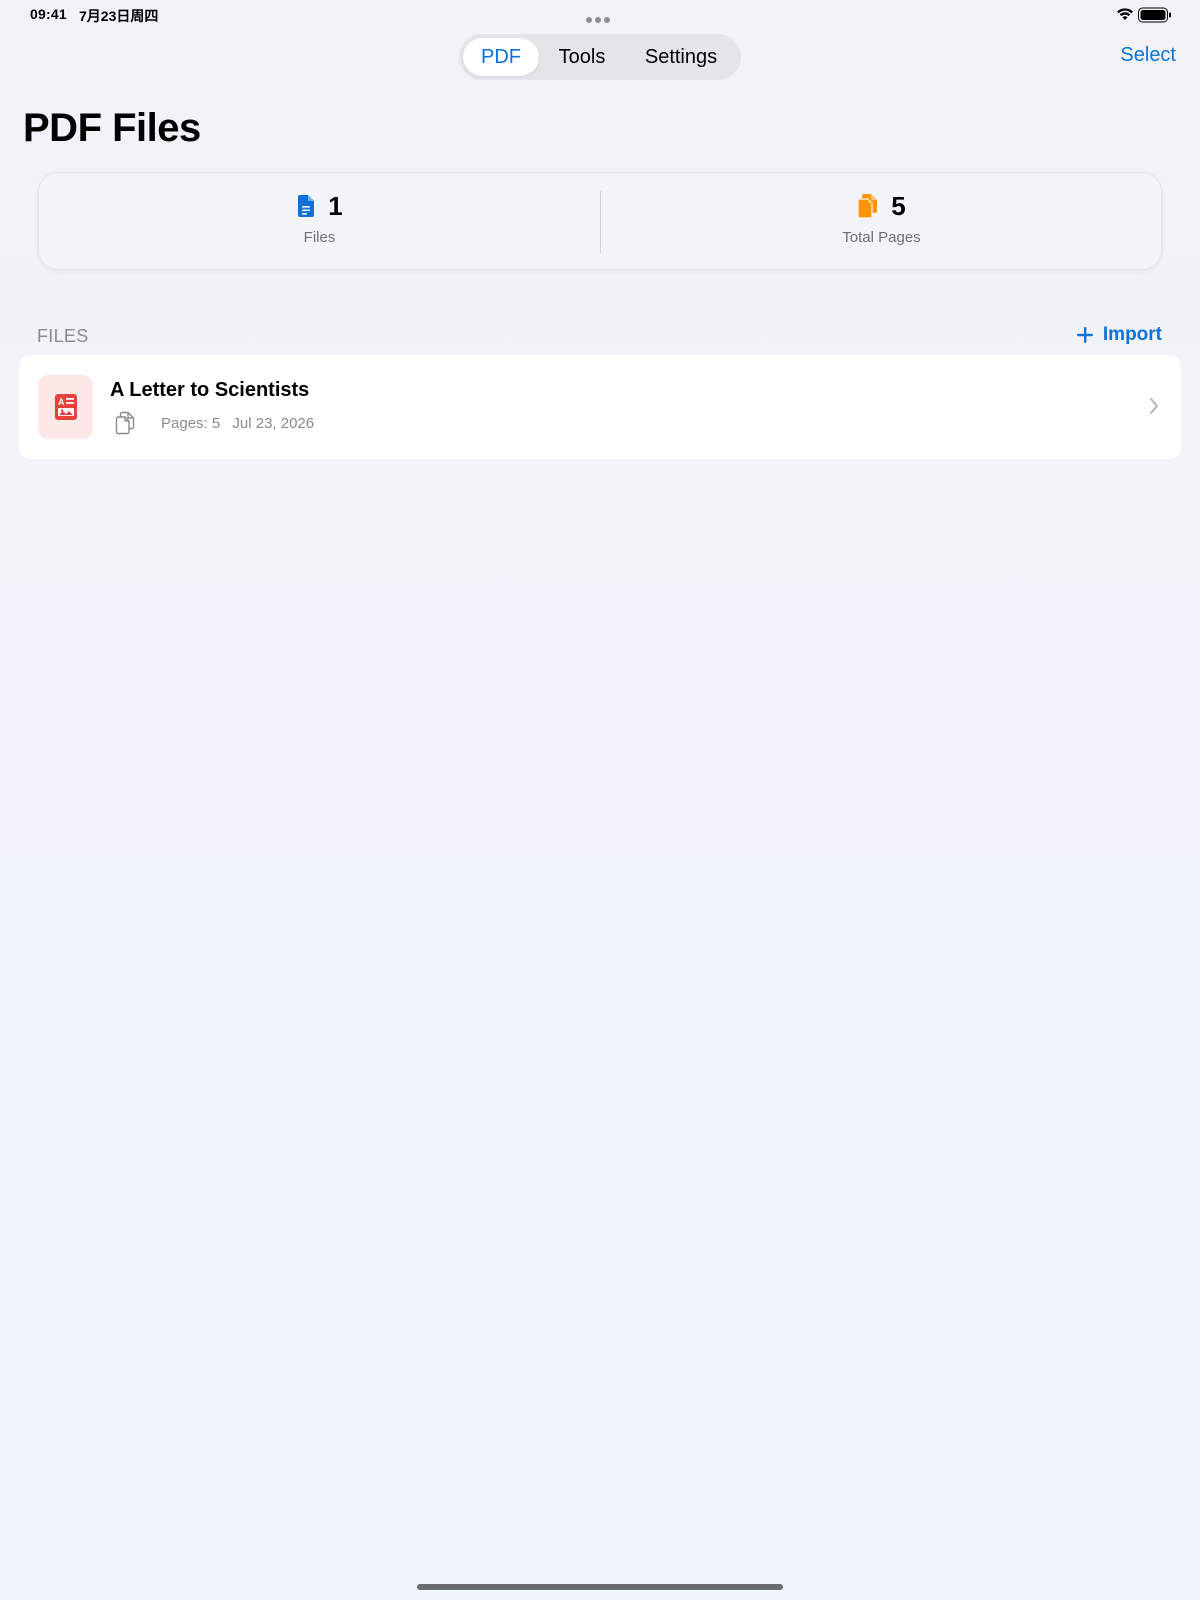 The width and height of the screenshot is (1200, 1600). I want to click on tab-segmented-control: PDF Tools Settings, so click(600, 57).